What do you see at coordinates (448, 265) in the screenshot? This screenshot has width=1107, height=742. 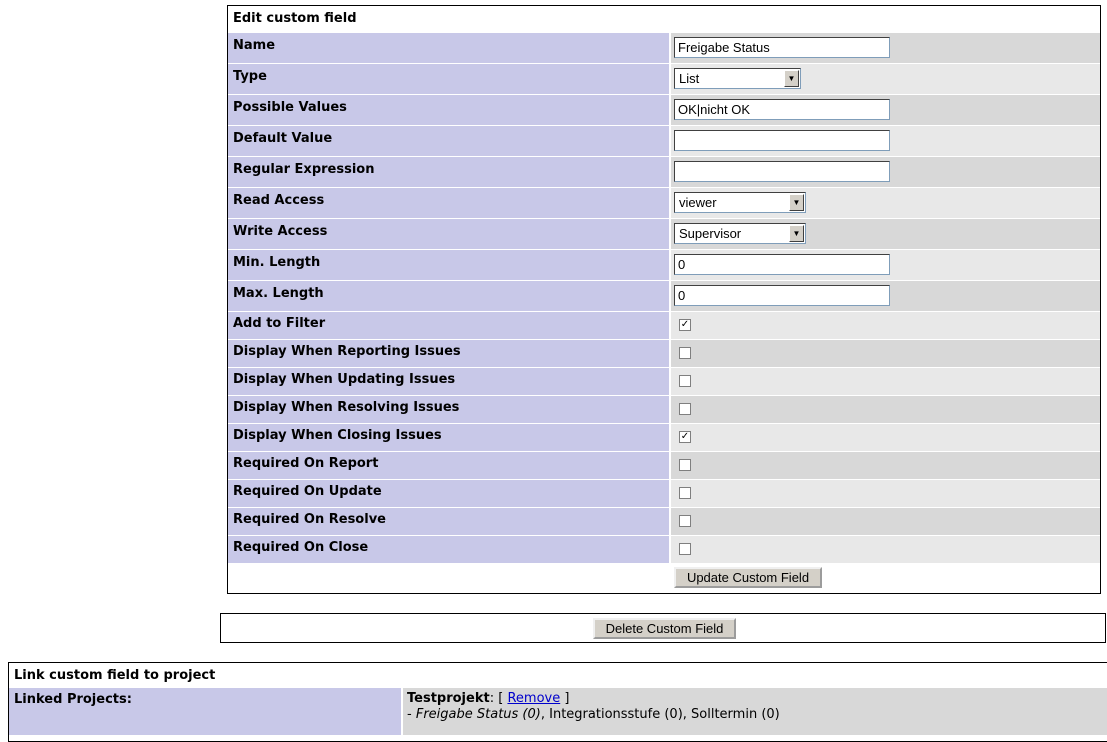 I see `field-label: Min. Length` at bounding box center [448, 265].